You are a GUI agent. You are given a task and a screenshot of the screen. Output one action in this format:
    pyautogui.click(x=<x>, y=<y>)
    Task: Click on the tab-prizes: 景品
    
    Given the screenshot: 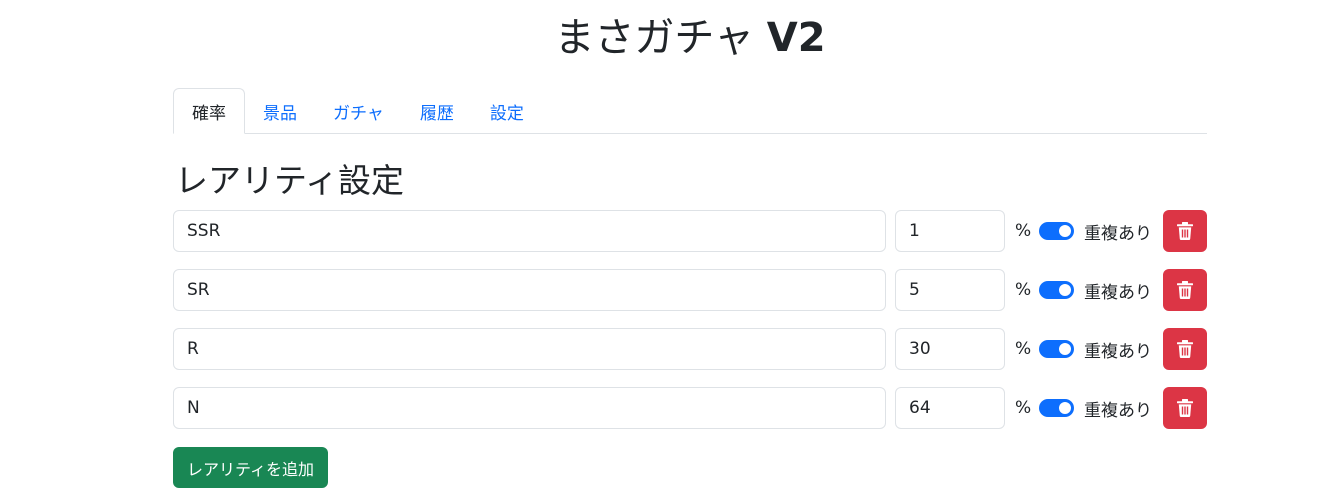 What is the action you would take?
    pyautogui.click(x=280, y=111)
    